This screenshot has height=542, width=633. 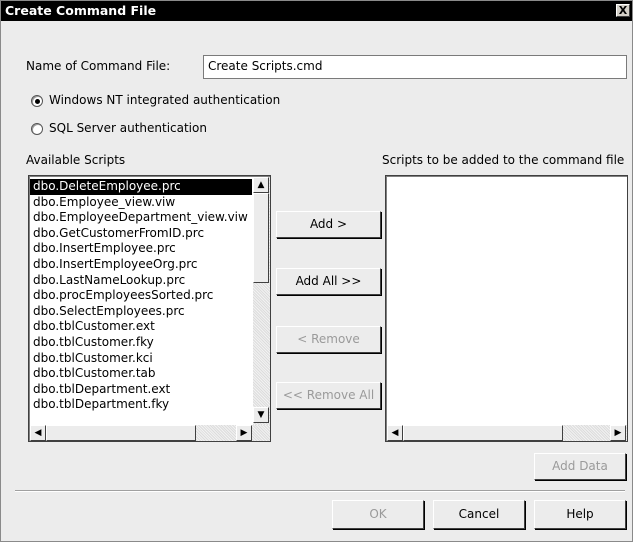 I want to click on command-file-name-input: Create Scripts.cmd, so click(x=415, y=67).